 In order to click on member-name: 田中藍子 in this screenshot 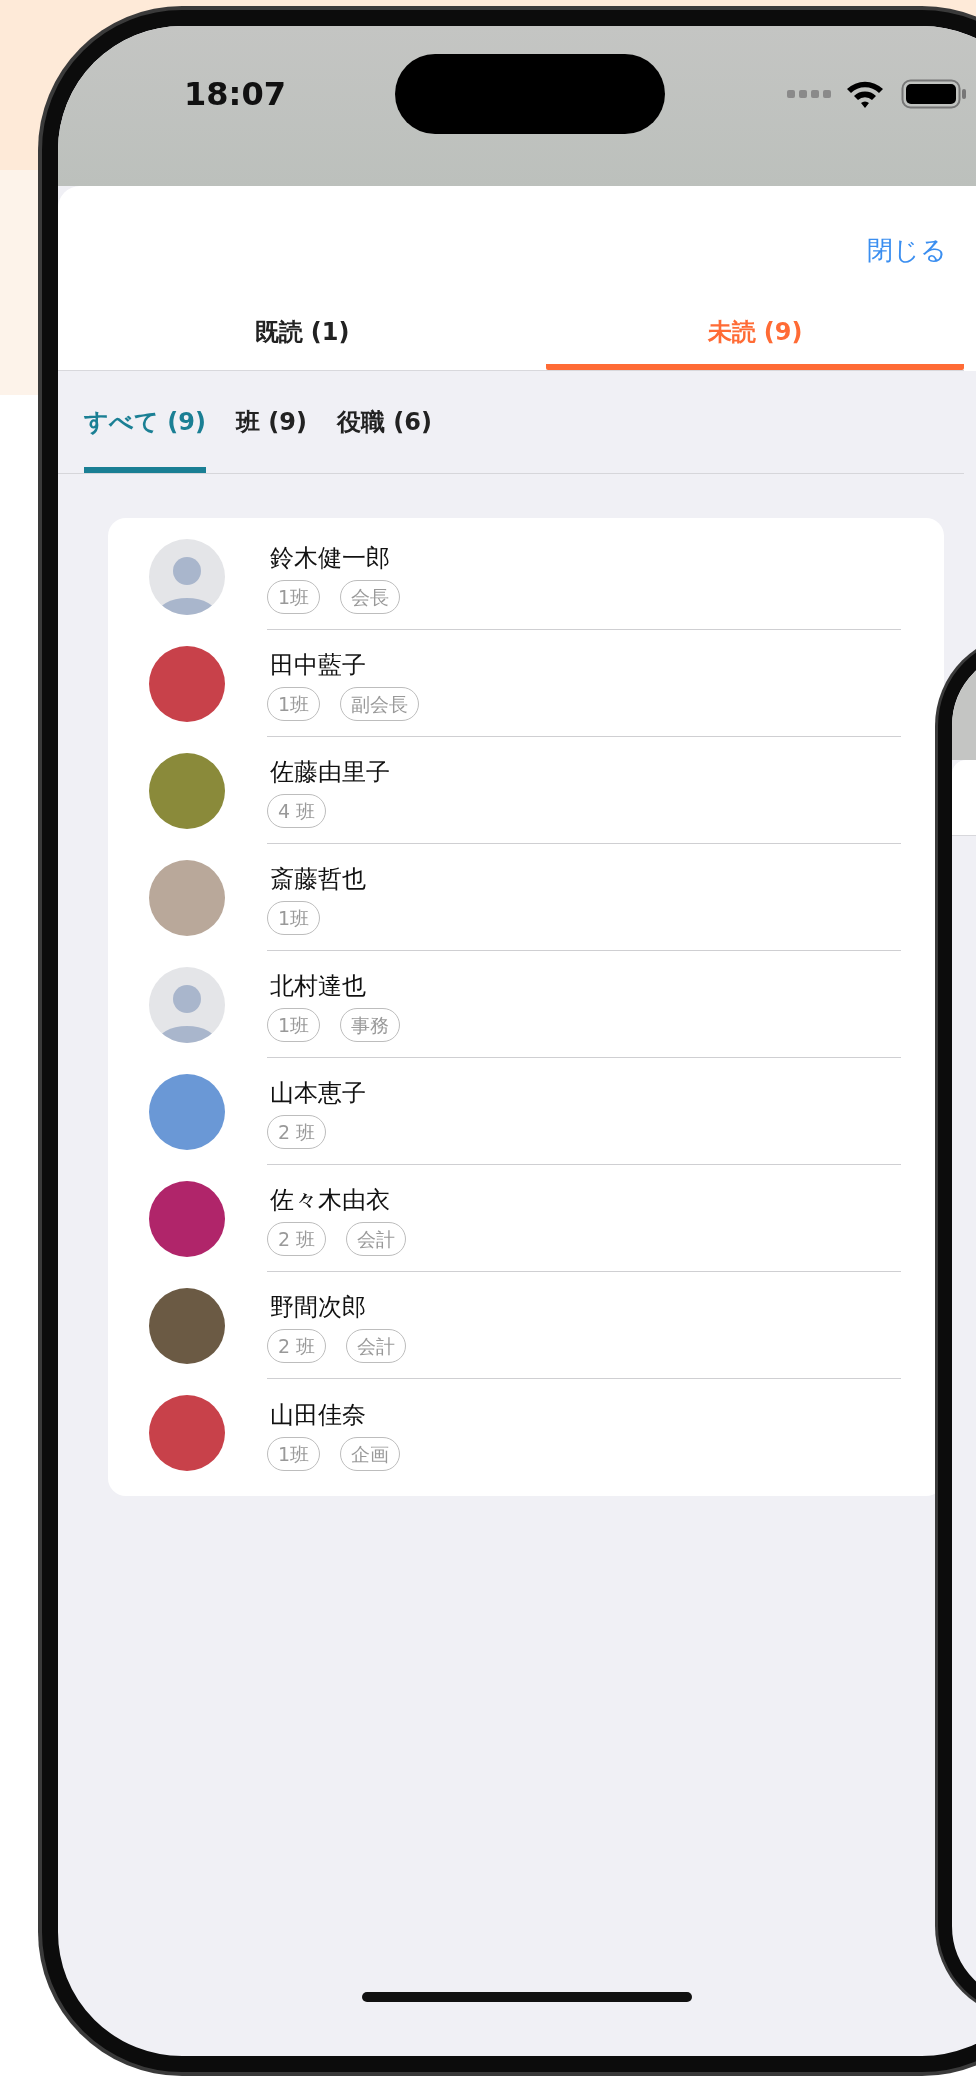, I will do `click(318, 665)`.